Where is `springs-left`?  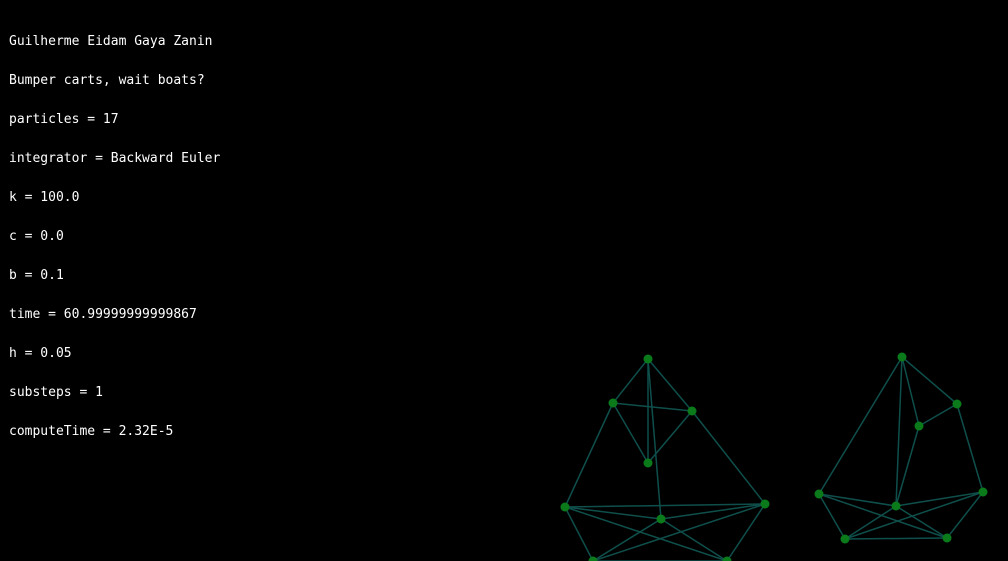
springs-left is located at coordinates (665, 459).